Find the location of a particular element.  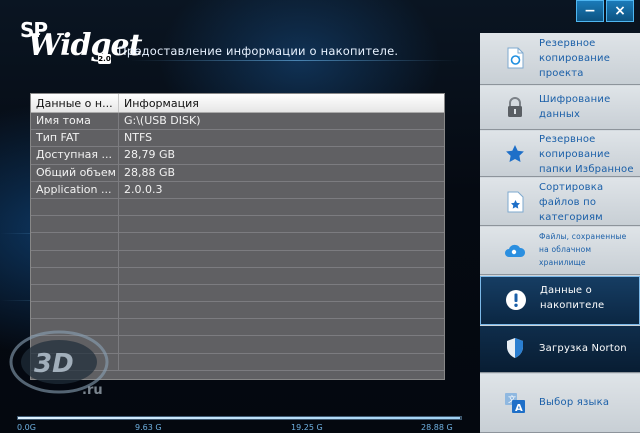

backup-sync-icon is located at coordinates (515, 58).